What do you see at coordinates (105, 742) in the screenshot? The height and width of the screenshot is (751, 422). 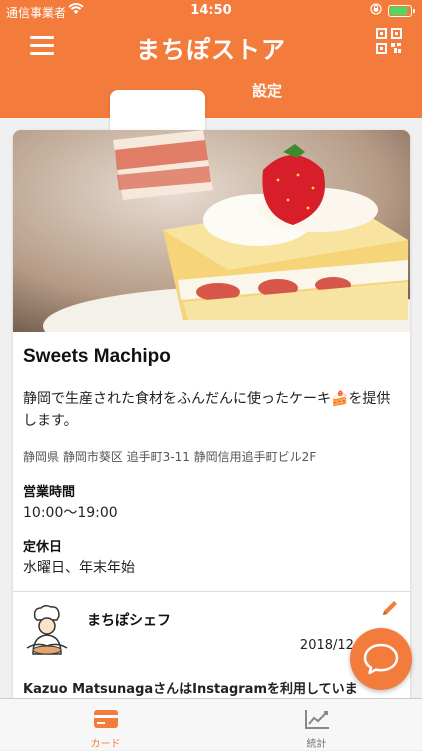 I see `bottom-tab-card-label: カード` at bounding box center [105, 742].